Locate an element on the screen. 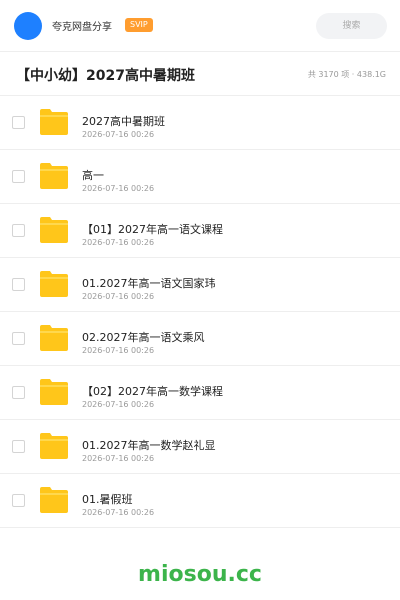  list-item: 02.2027年高一语文乘风 2026-07-16 00:26 is located at coordinates (200, 339).